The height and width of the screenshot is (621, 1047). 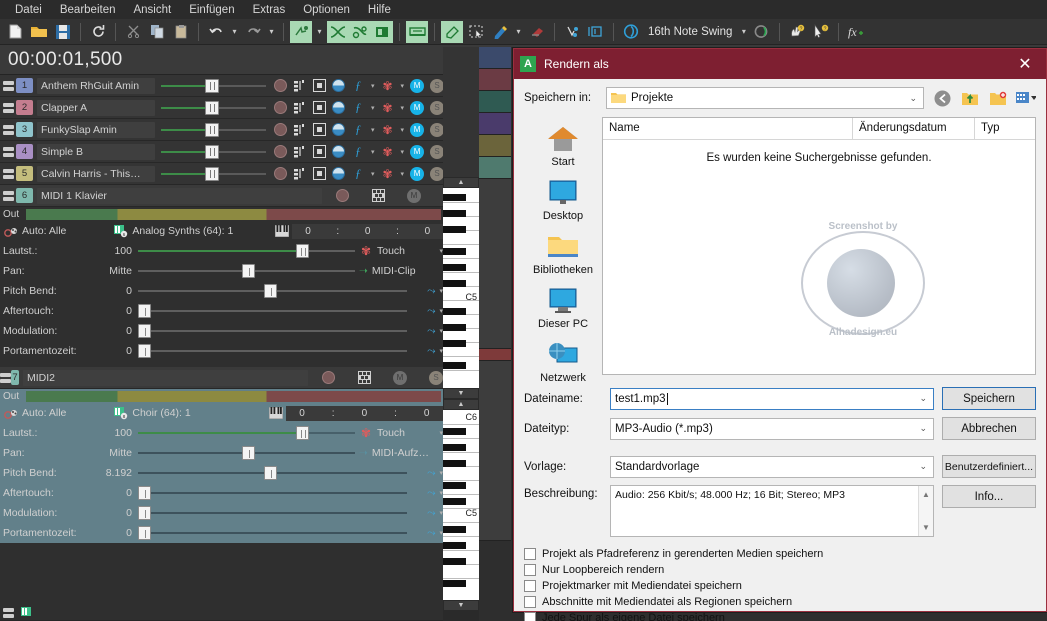 What do you see at coordinates (39, 32) in the screenshot?
I see `open-folder-icon` at bounding box center [39, 32].